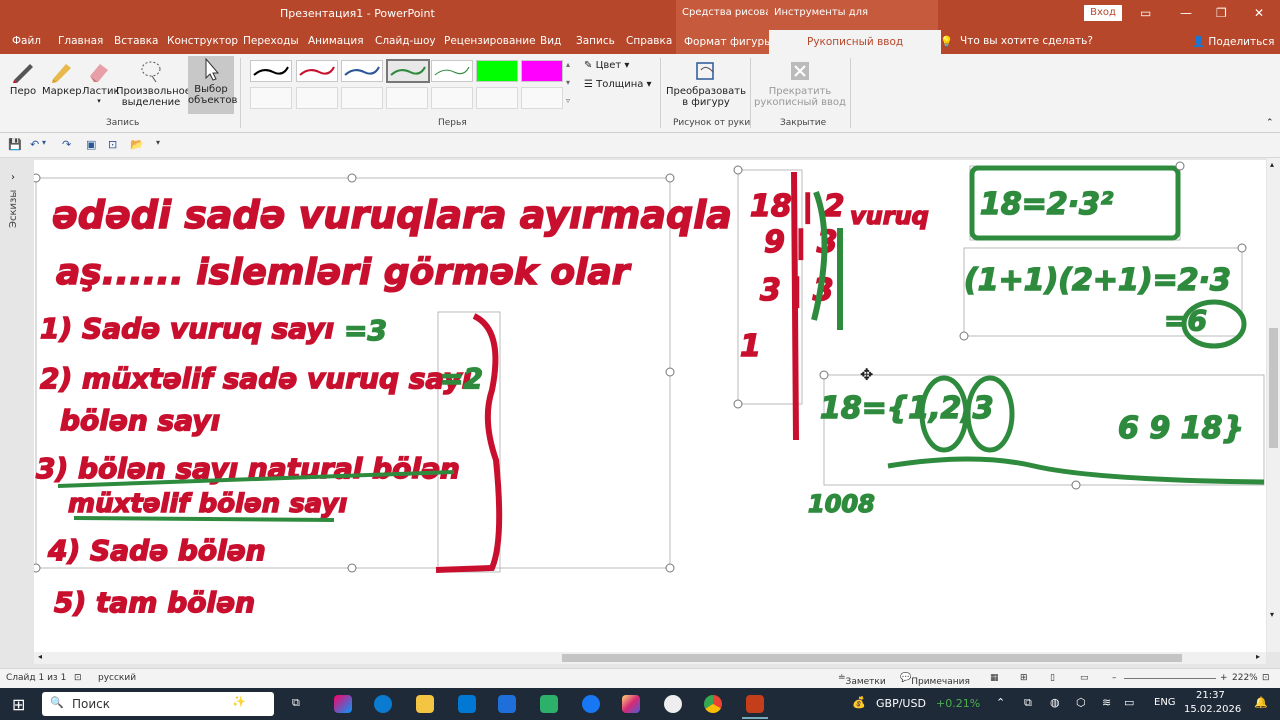 This screenshot has width=1280, height=720. What do you see at coordinates (1261, 702) in the screenshot?
I see `notifications-icon: 🔔` at bounding box center [1261, 702].